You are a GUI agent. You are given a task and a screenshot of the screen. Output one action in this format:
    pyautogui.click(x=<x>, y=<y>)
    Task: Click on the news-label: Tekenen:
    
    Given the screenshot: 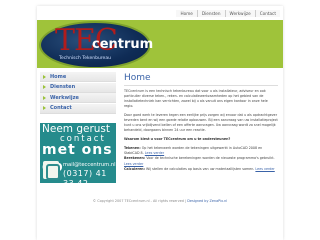 What is the action you would take?
    pyautogui.click(x=132, y=148)
    